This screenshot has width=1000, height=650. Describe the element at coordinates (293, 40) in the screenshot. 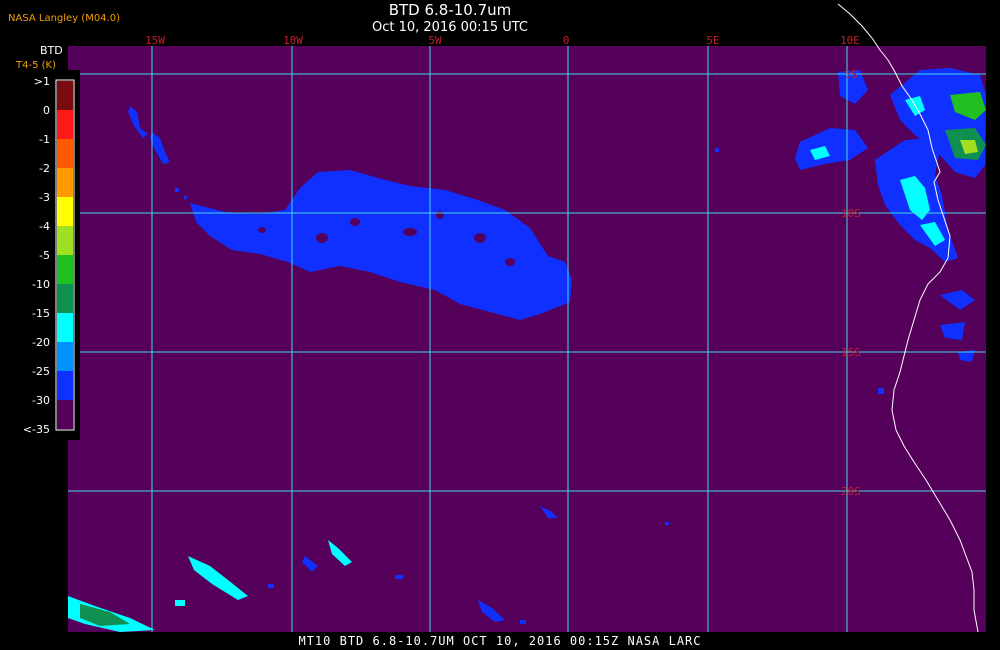

I see `lon-label-10w: 10W` at that location.